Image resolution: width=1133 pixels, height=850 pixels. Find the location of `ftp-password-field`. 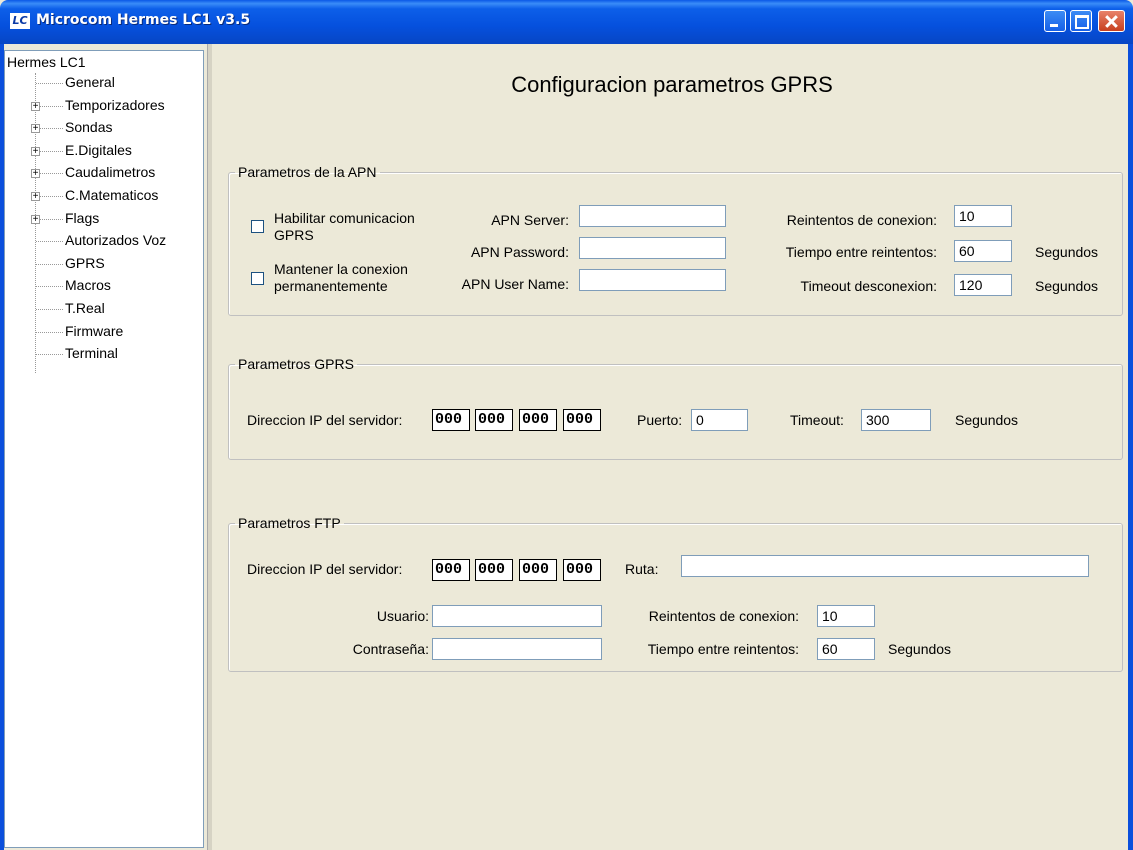

ftp-password-field is located at coordinates (517, 649).